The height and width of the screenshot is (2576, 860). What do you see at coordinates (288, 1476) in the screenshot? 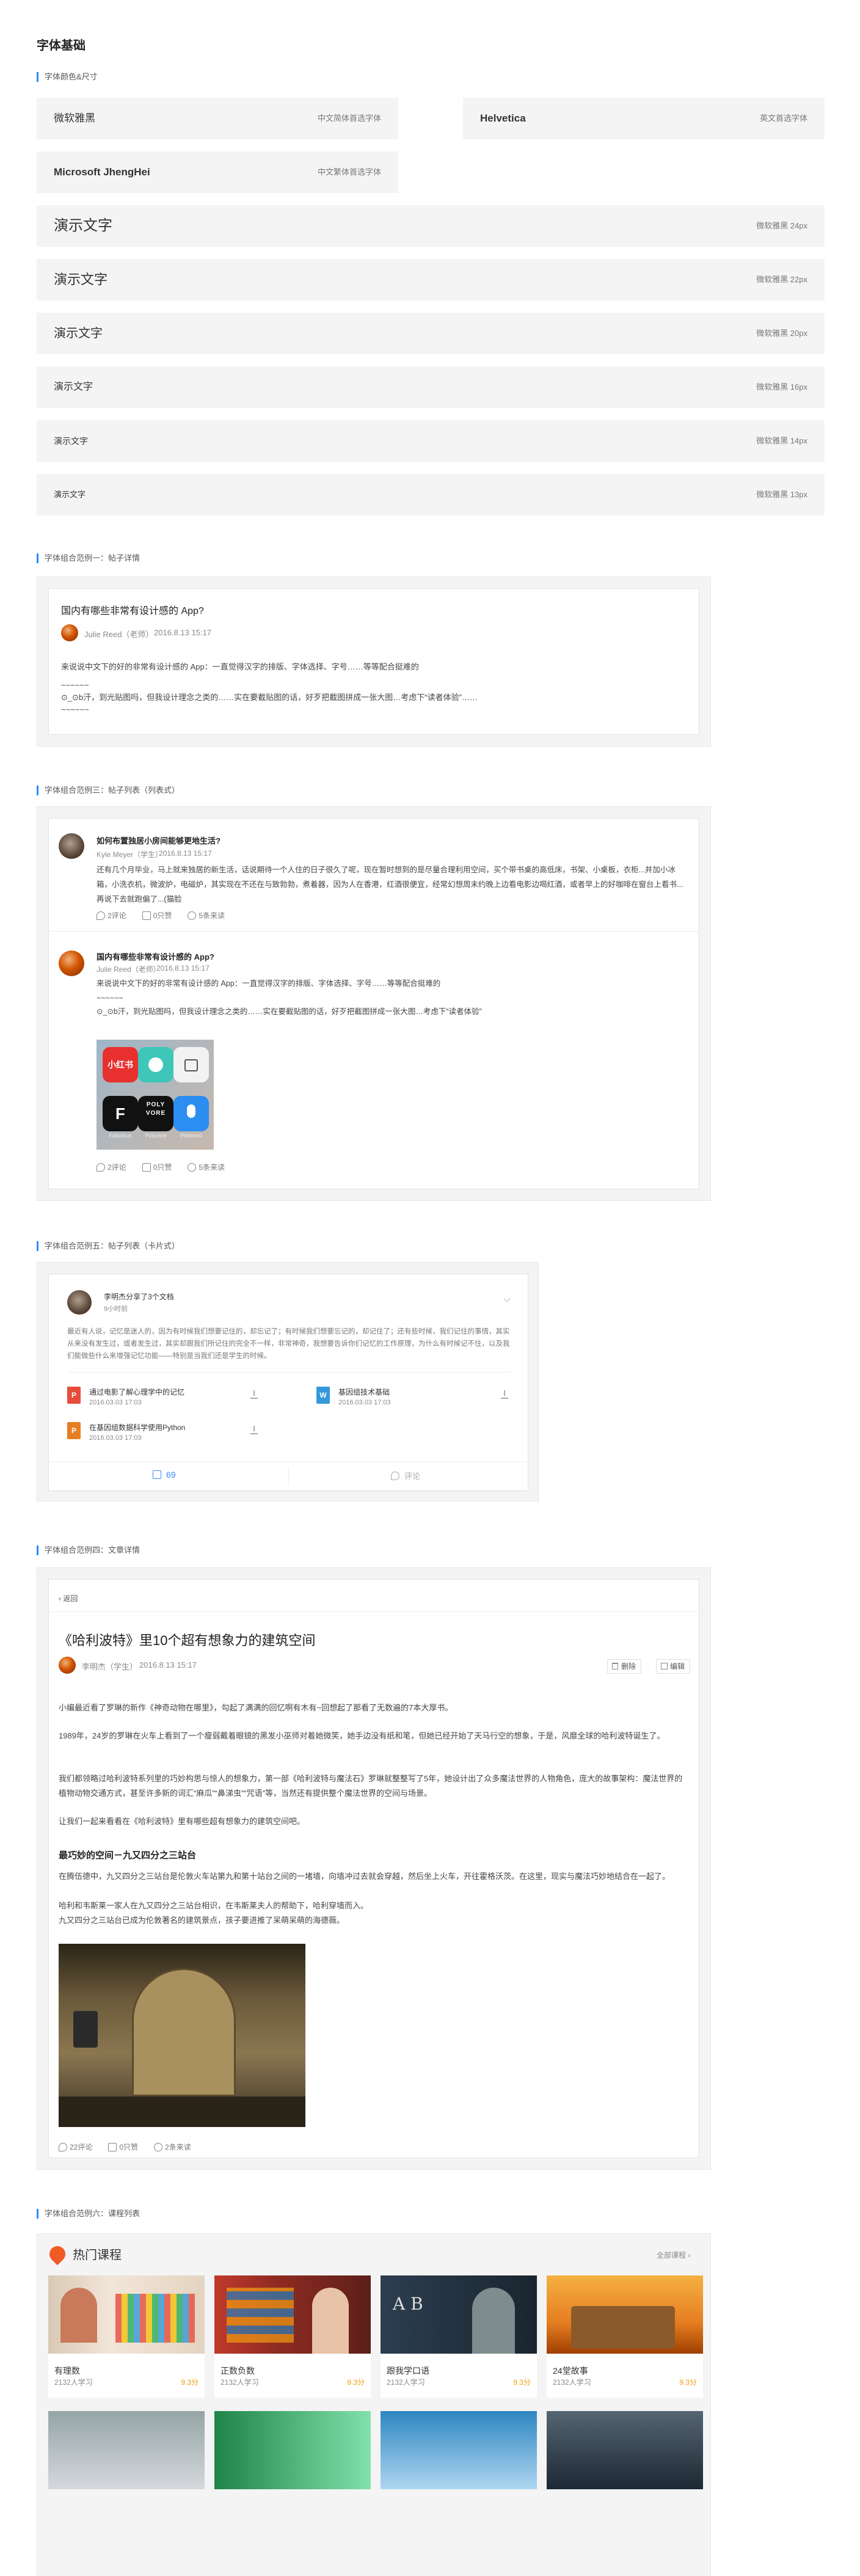
I see `divider` at bounding box center [288, 1476].